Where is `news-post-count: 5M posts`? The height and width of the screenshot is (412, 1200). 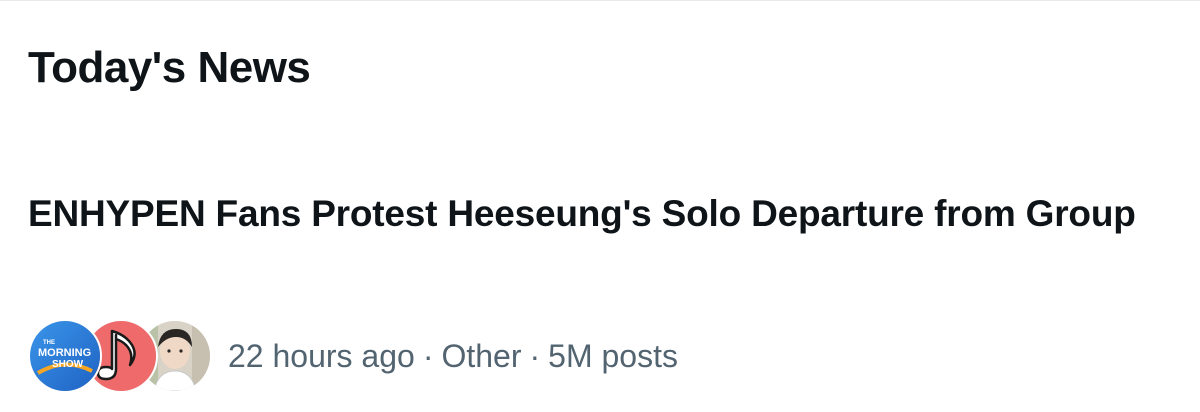 news-post-count: 5M posts is located at coordinates (613, 355).